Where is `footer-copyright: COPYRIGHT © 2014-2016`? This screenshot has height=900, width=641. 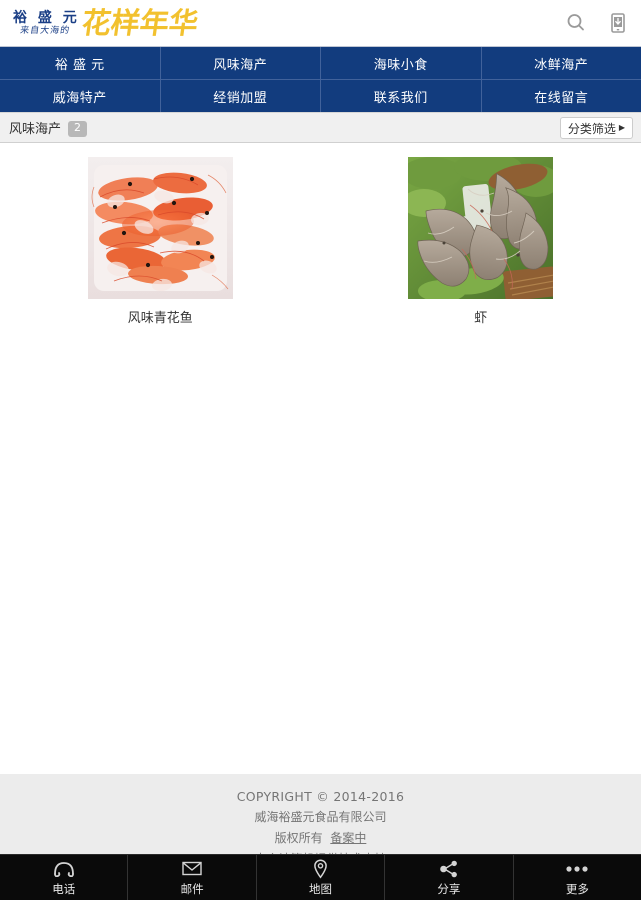 footer-copyright: COPYRIGHT © 2014-2016 is located at coordinates (320, 796).